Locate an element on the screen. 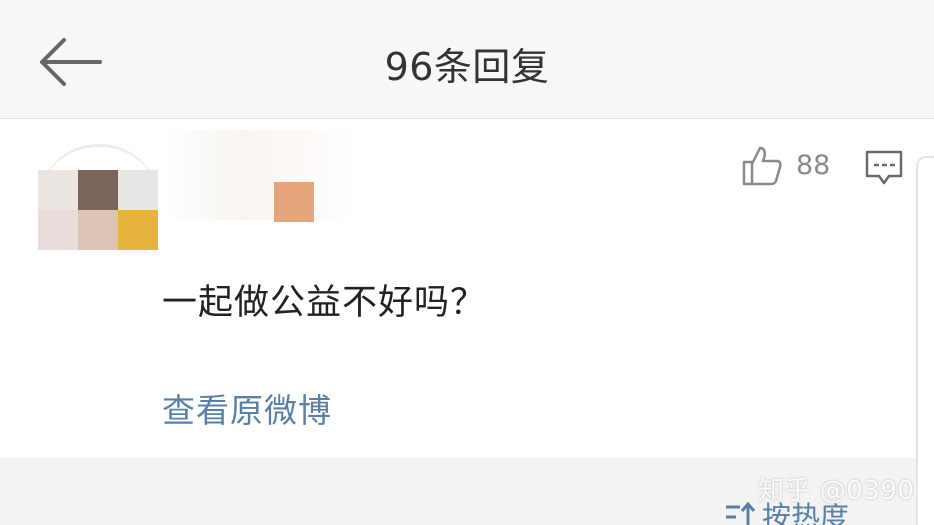 The image size is (934, 525). like-button: 88 is located at coordinates (790, 166).